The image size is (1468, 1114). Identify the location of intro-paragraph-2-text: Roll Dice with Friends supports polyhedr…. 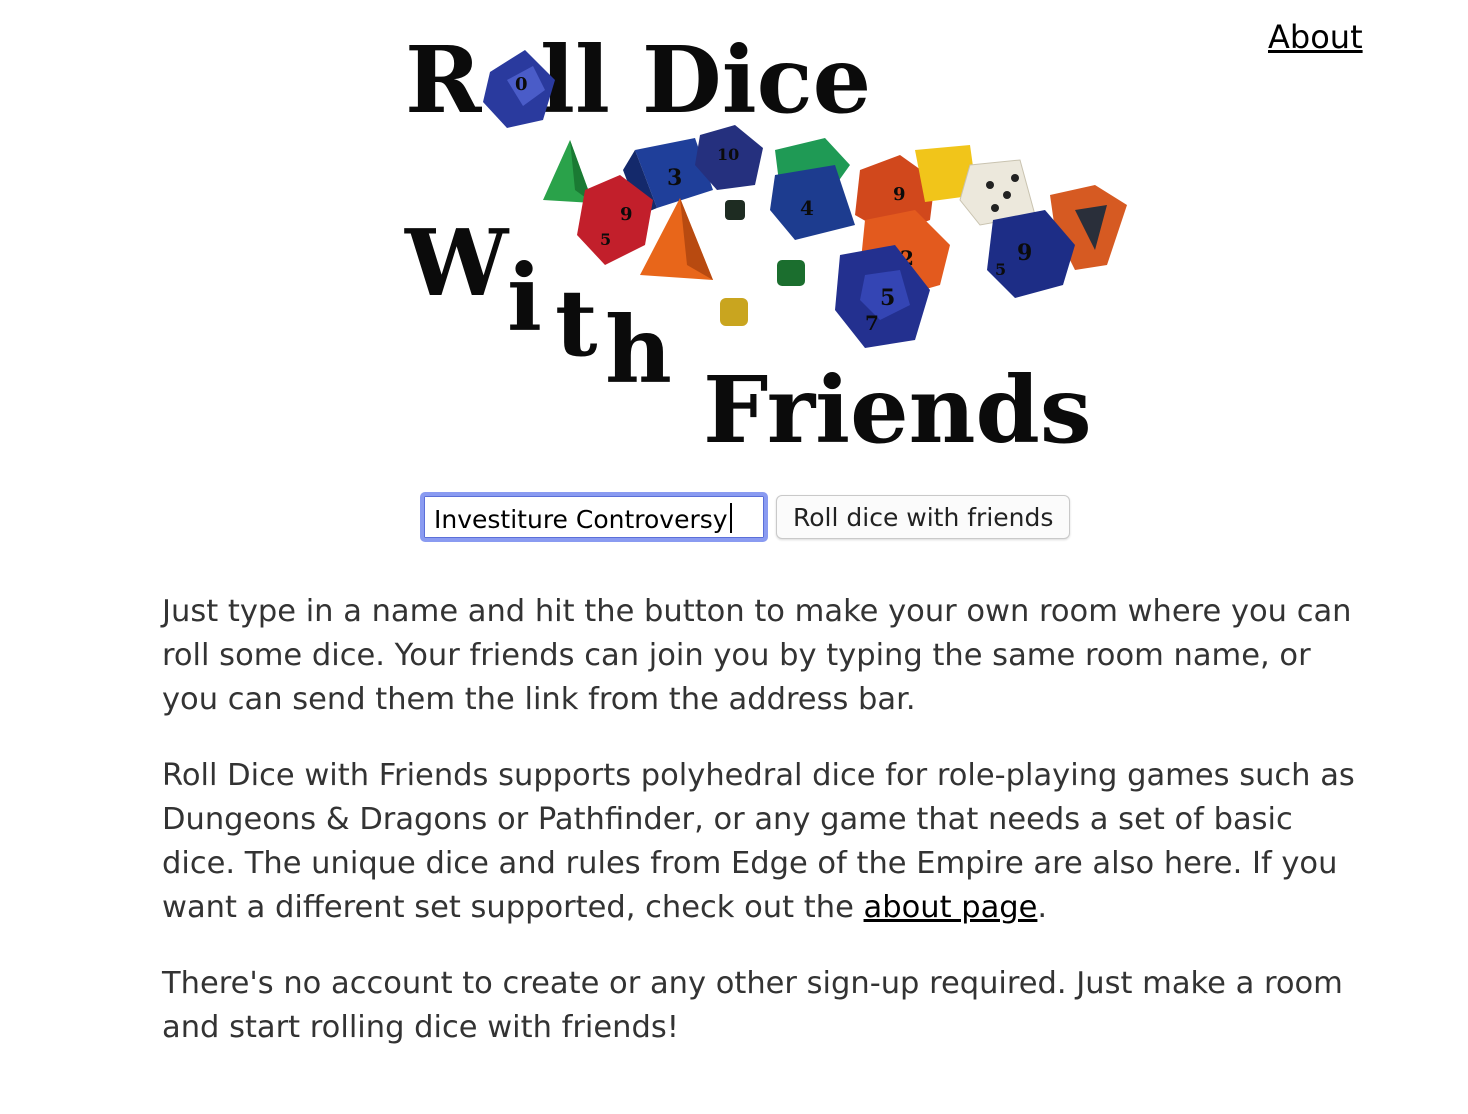
(758, 841).